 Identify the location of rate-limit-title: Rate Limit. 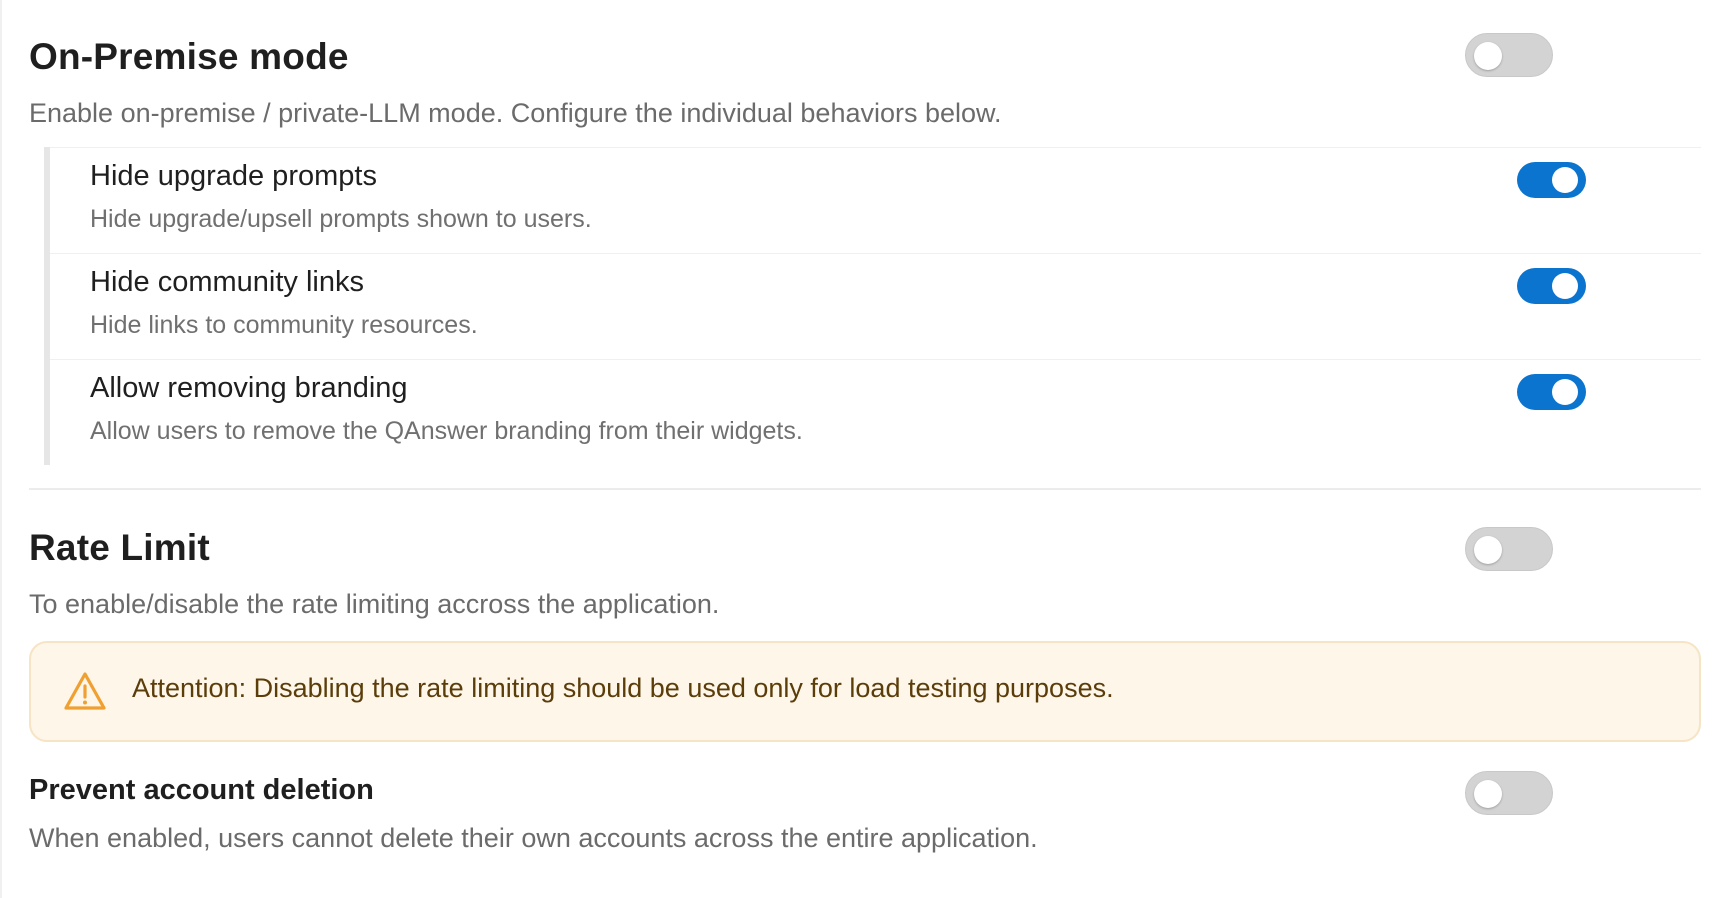
(119, 547).